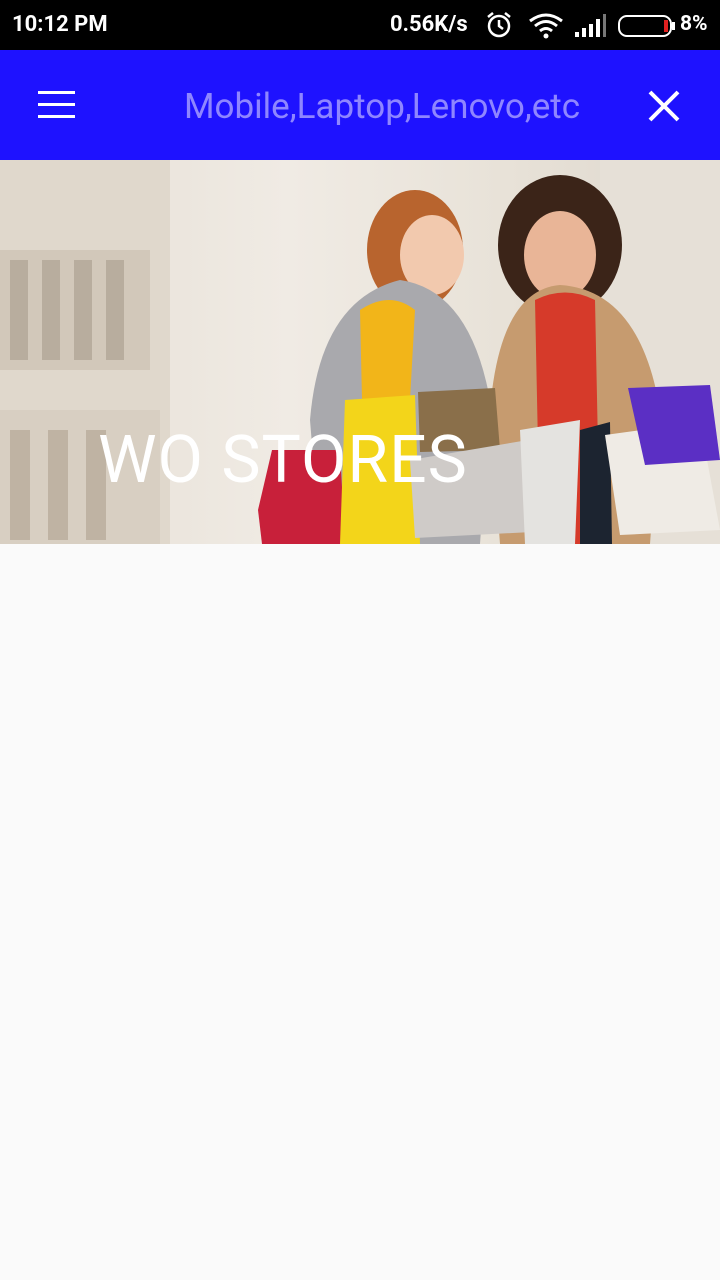 Image resolution: width=720 pixels, height=1280 pixels. What do you see at coordinates (56, 106) in the screenshot?
I see `menu-icon` at bounding box center [56, 106].